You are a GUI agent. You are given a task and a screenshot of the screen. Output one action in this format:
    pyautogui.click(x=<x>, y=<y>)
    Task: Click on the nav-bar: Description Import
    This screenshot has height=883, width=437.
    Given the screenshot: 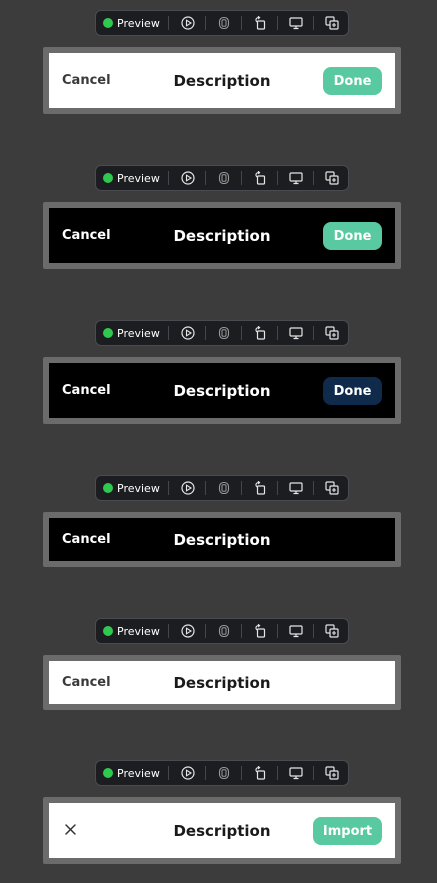 What is the action you would take?
    pyautogui.click(x=222, y=830)
    